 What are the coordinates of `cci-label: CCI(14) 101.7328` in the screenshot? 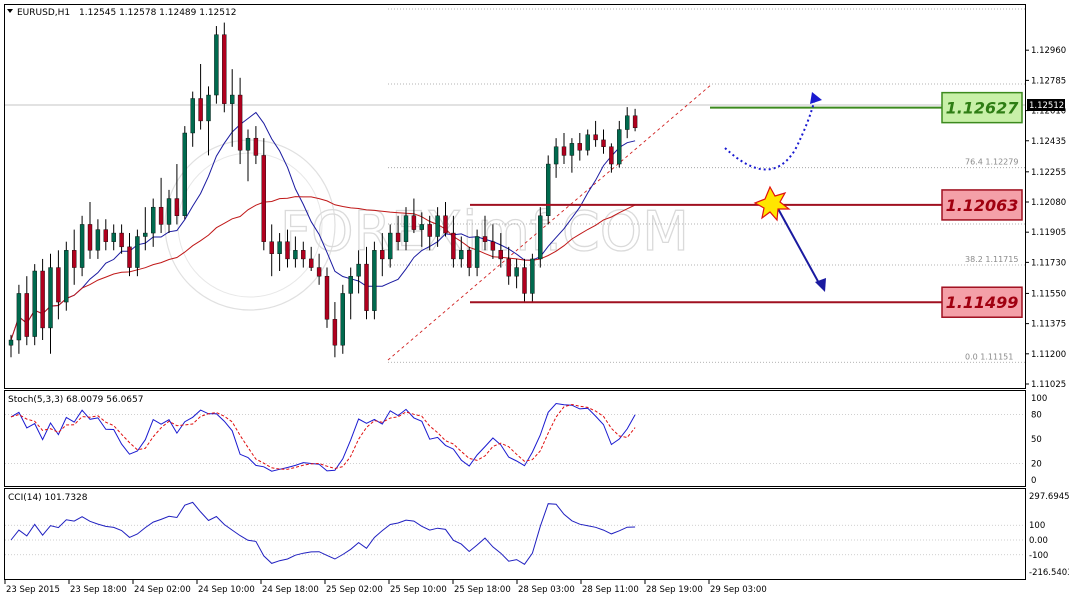 It's located at (48, 498).